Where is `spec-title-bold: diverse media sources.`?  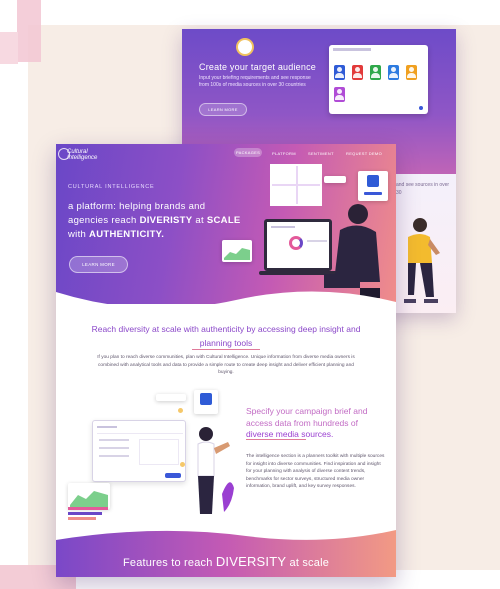
spec-title-bold: diverse media sources. is located at coordinates (290, 434).